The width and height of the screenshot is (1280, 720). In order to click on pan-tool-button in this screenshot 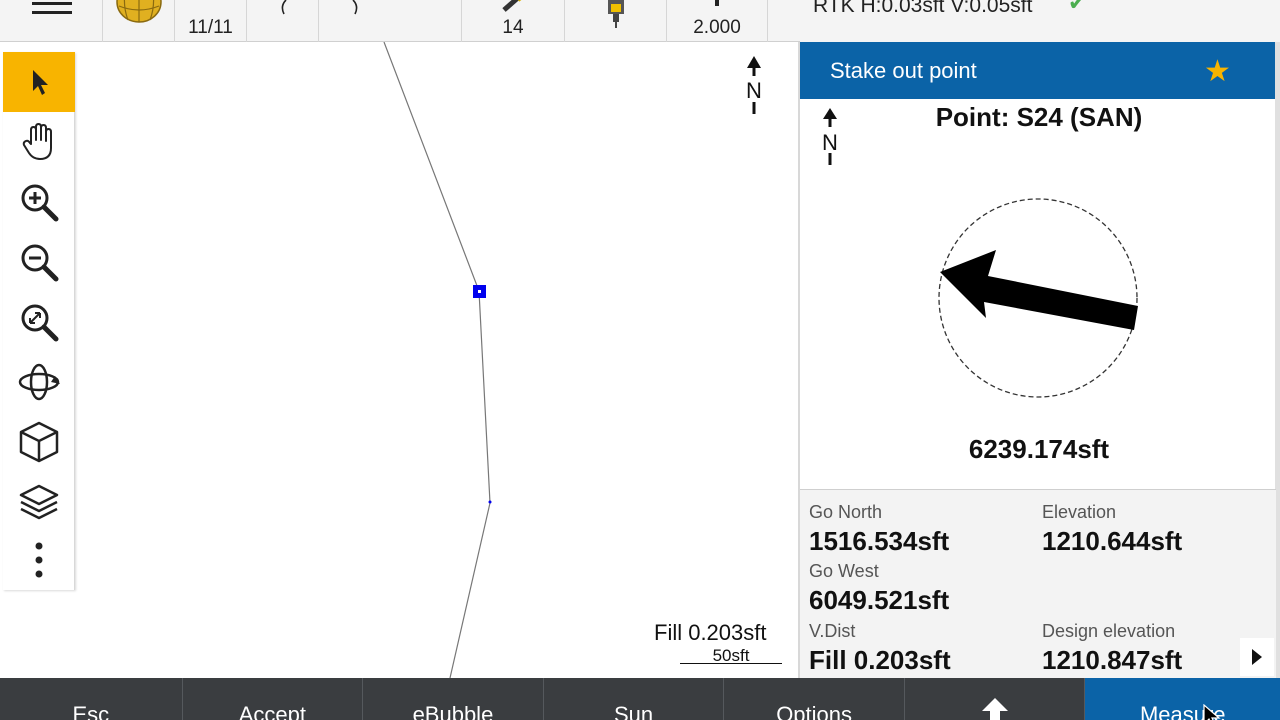, I will do `click(39, 142)`.